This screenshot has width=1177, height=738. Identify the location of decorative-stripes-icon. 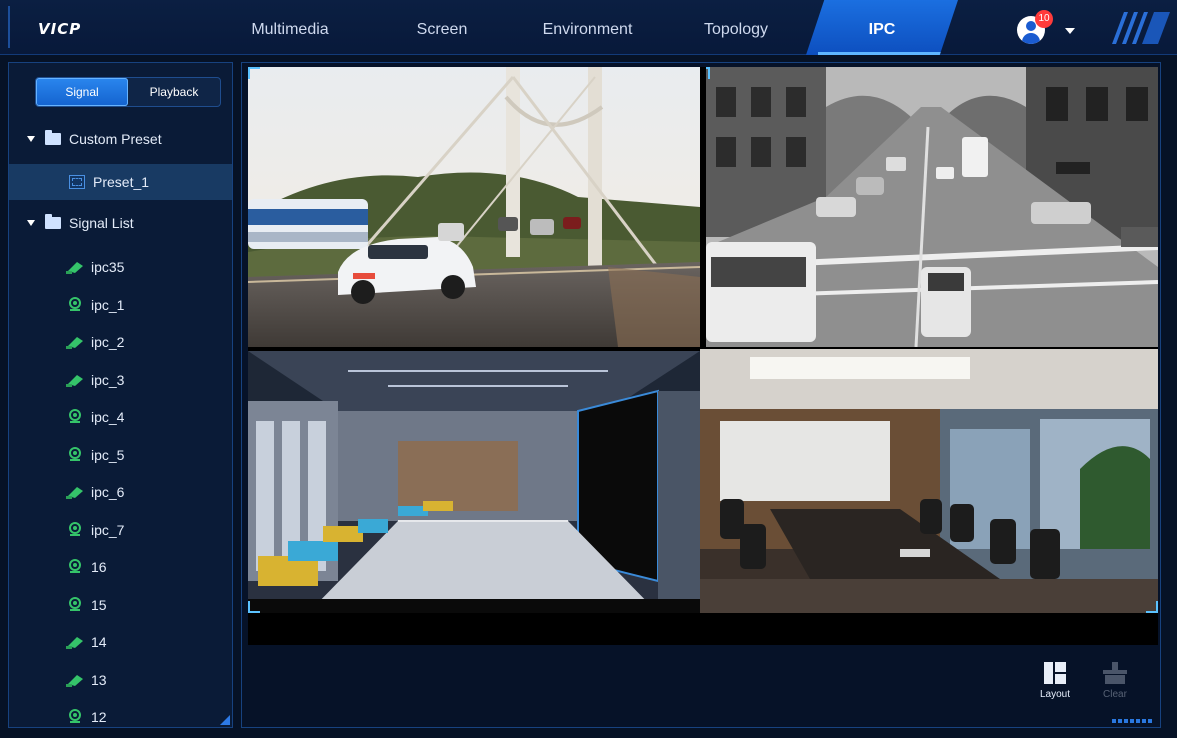
(1141, 28).